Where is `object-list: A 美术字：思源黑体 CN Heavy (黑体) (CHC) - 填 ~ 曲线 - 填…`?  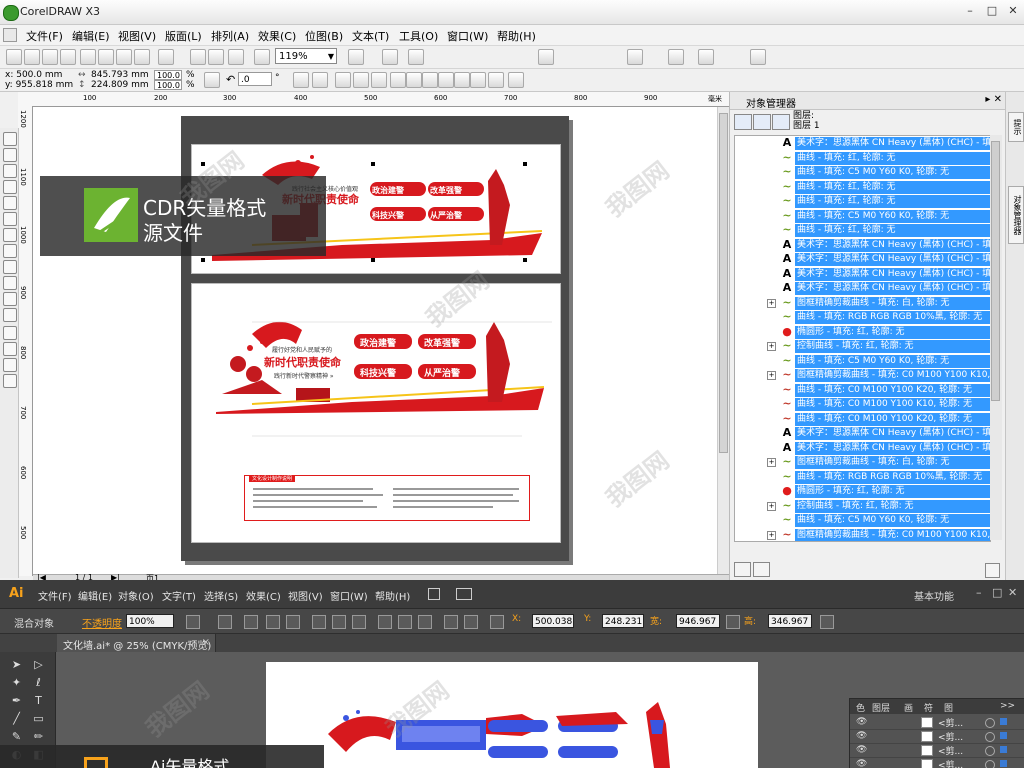 object-list: A 美术字：思源黑体 CN Heavy (黑体) (CHC) - 填 ~ 曲线 - 填… is located at coordinates (862, 338).